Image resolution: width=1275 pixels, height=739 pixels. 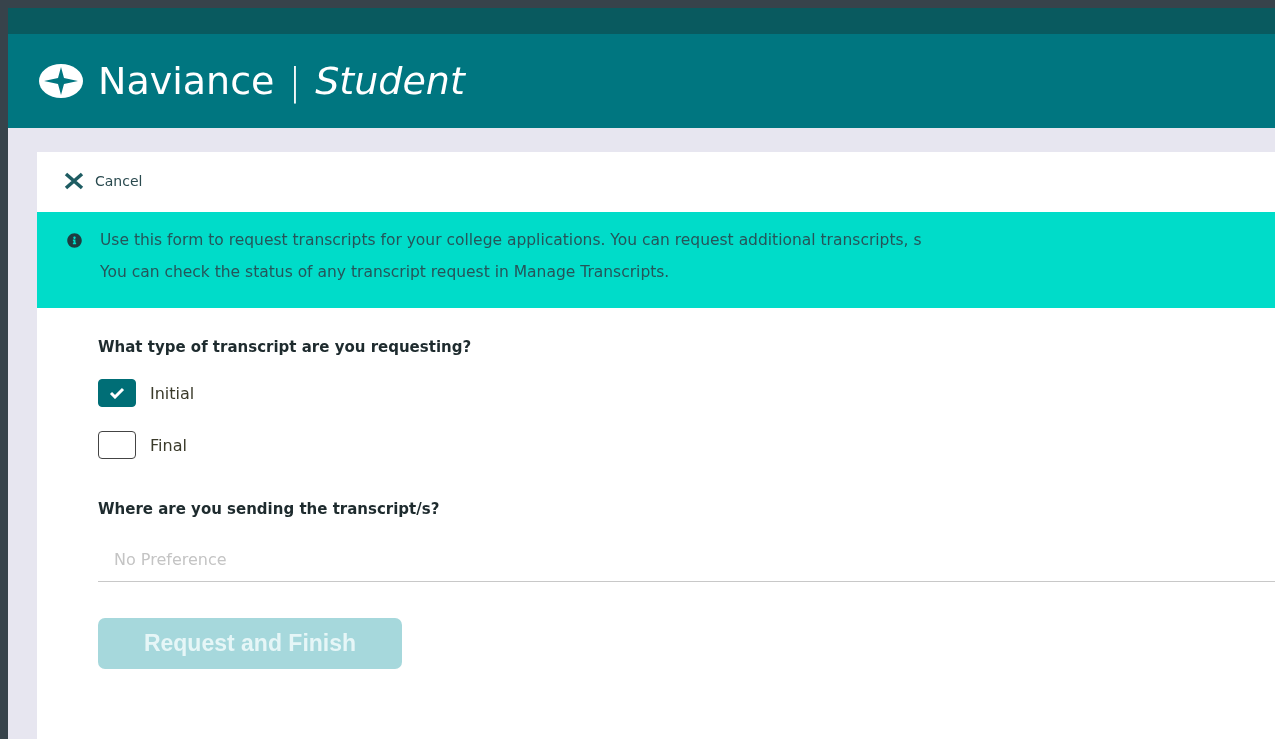 What do you see at coordinates (103, 181) in the screenshot?
I see `cancel-button: Cancel` at bounding box center [103, 181].